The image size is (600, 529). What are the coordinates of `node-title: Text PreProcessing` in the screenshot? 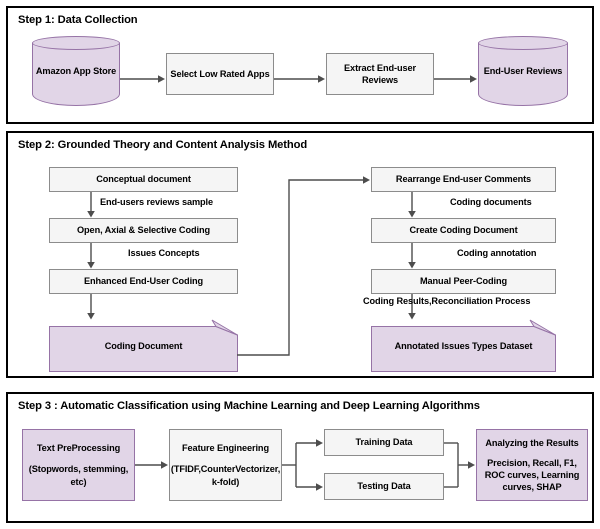 It's located at (78, 448).